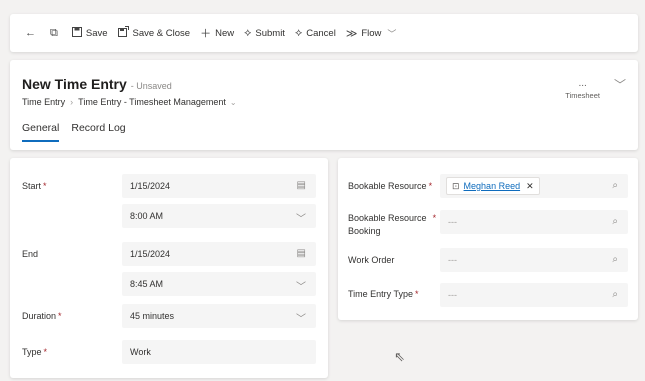 The image size is (645, 381). What do you see at coordinates (152, 316) in the screenshot?
I see `duration-value: 45 minutes` at bounding box center [152, 316].